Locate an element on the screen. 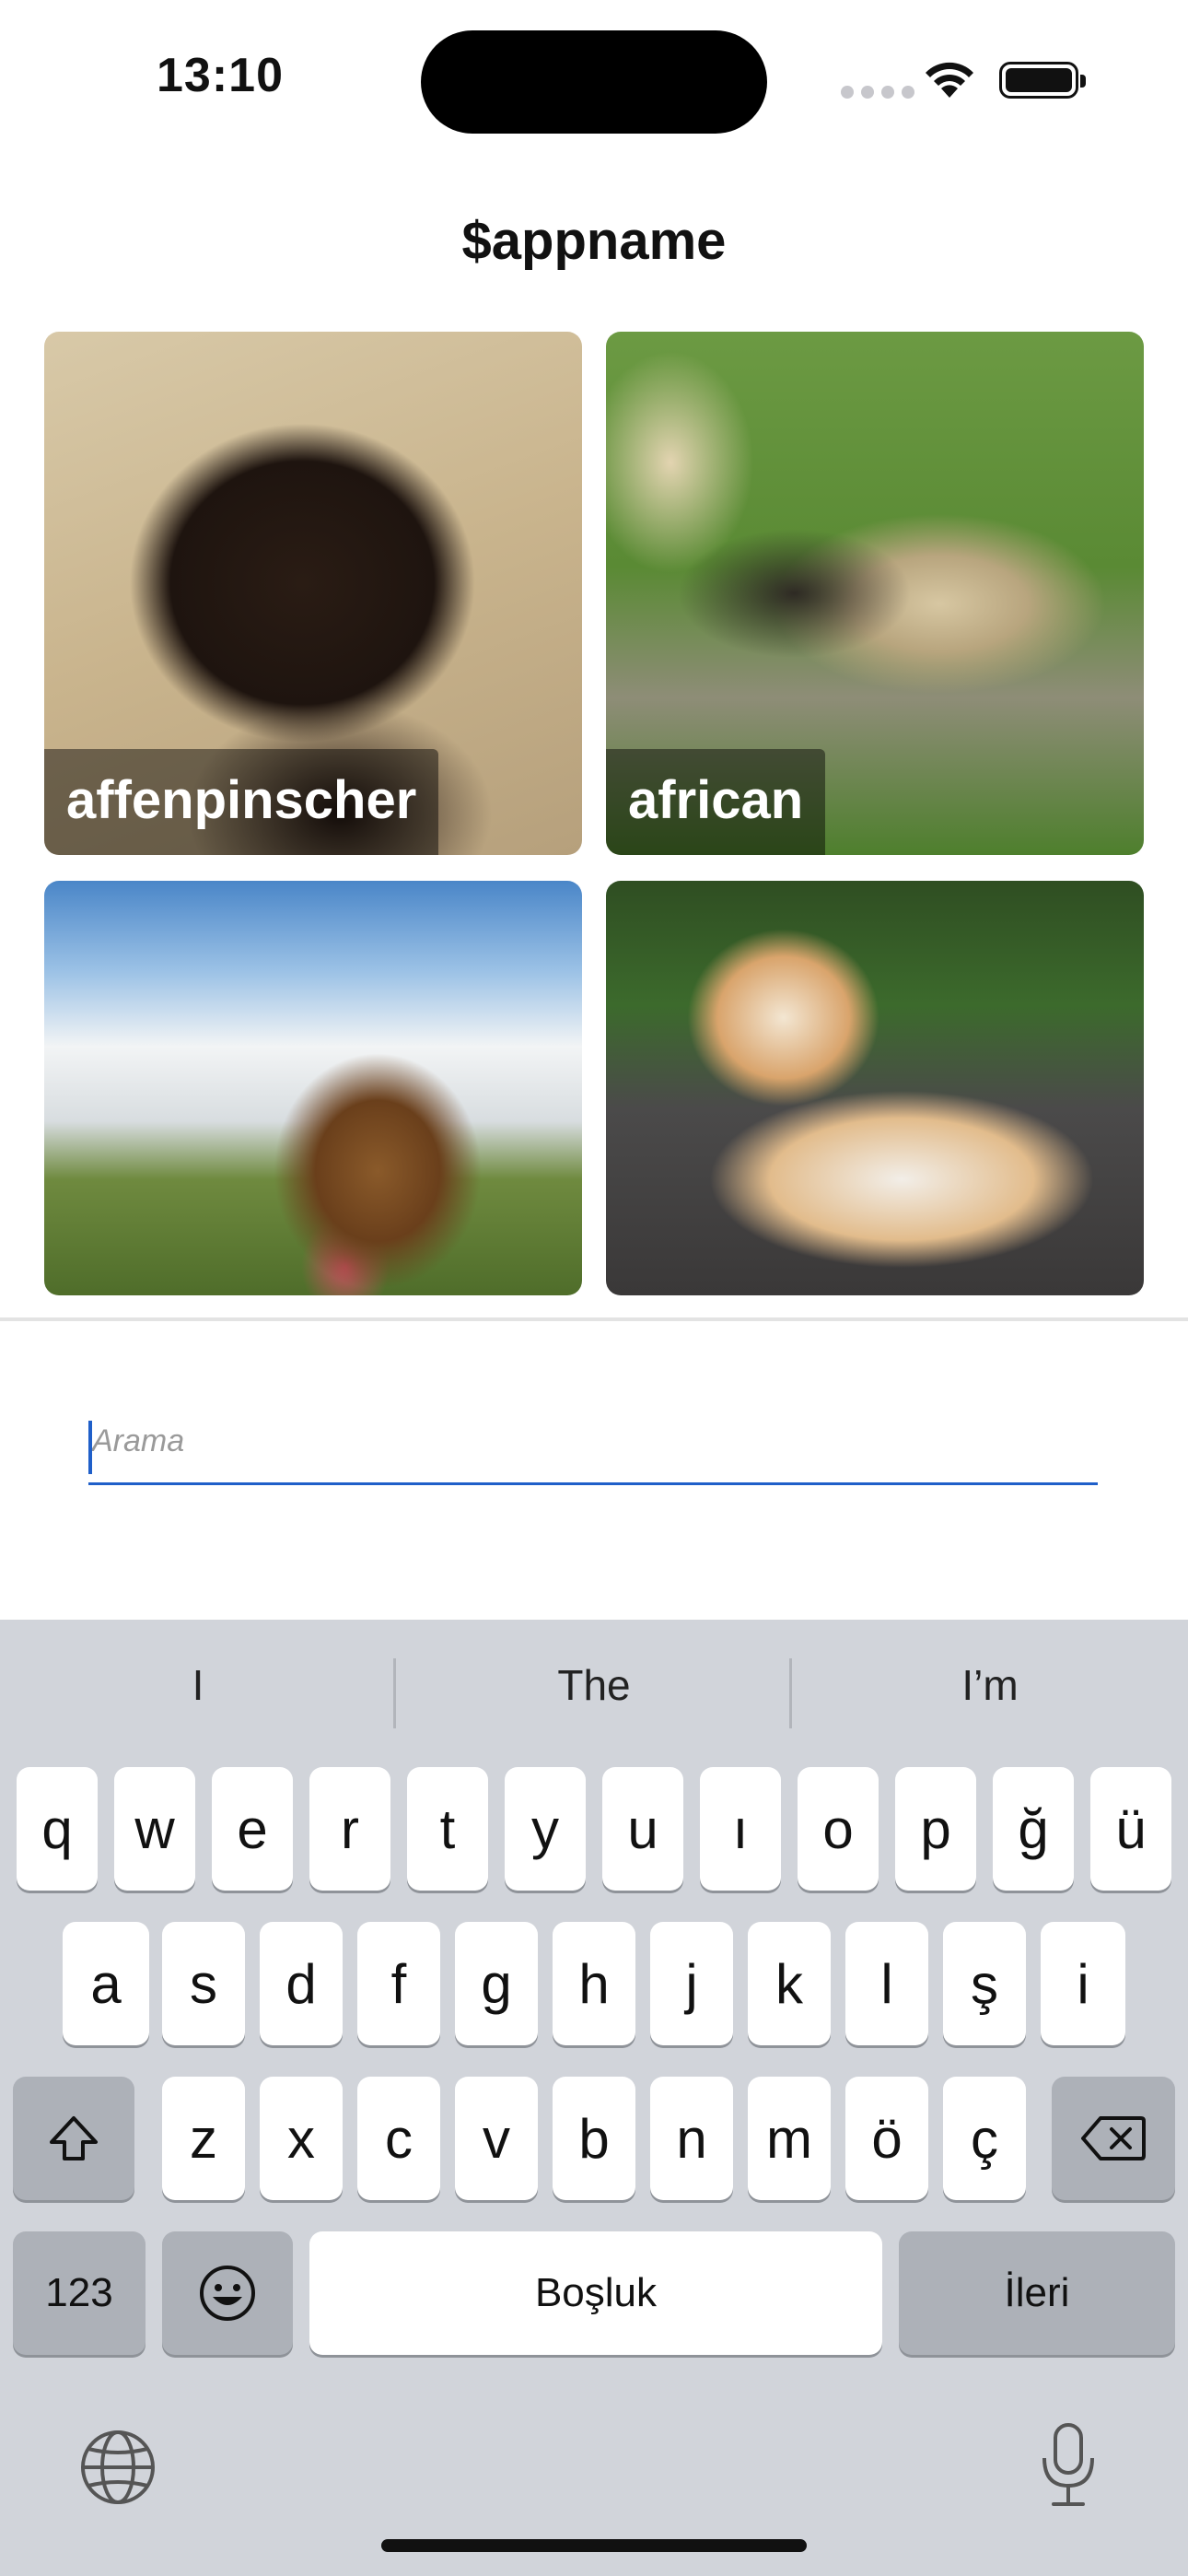 The width and height of the screenshot is (1188, 2576). key-b: b is located at coordinates (594, 2138).